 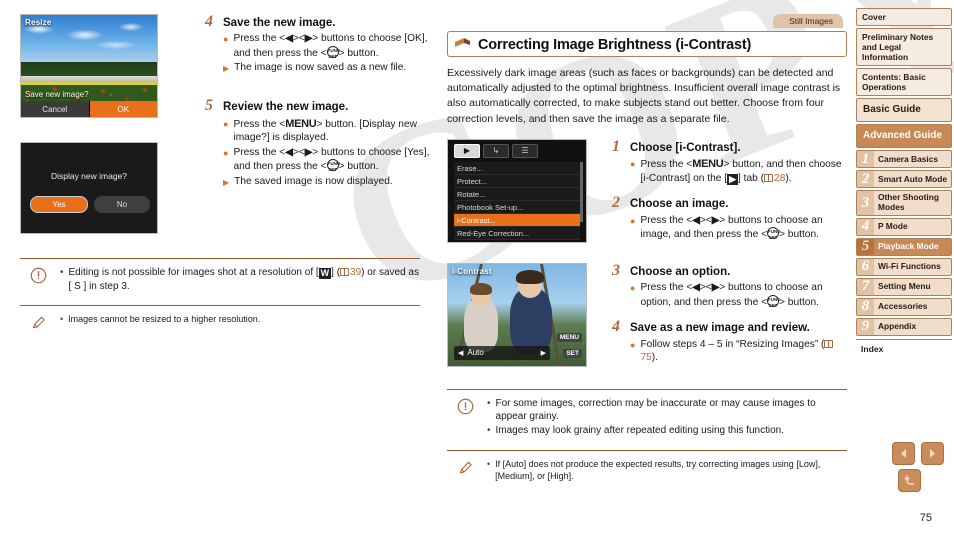 What do you see at coordinates (460, 353) in the screenshot?
I see `left-arrow-icon: ◀` at bounding box center [460, 353].